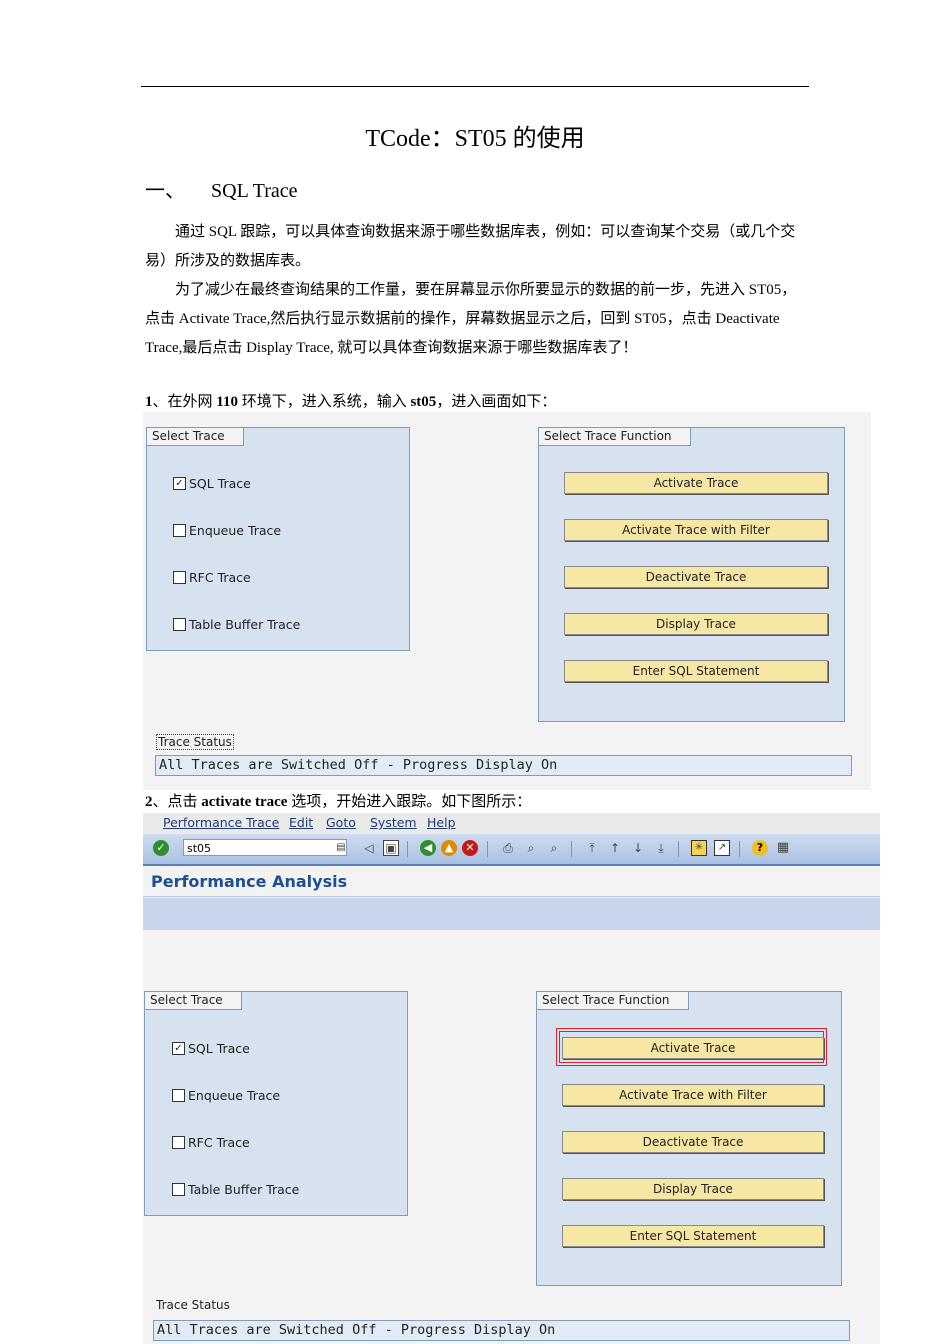  I want to click on command-field: st05, so click(265, 847).